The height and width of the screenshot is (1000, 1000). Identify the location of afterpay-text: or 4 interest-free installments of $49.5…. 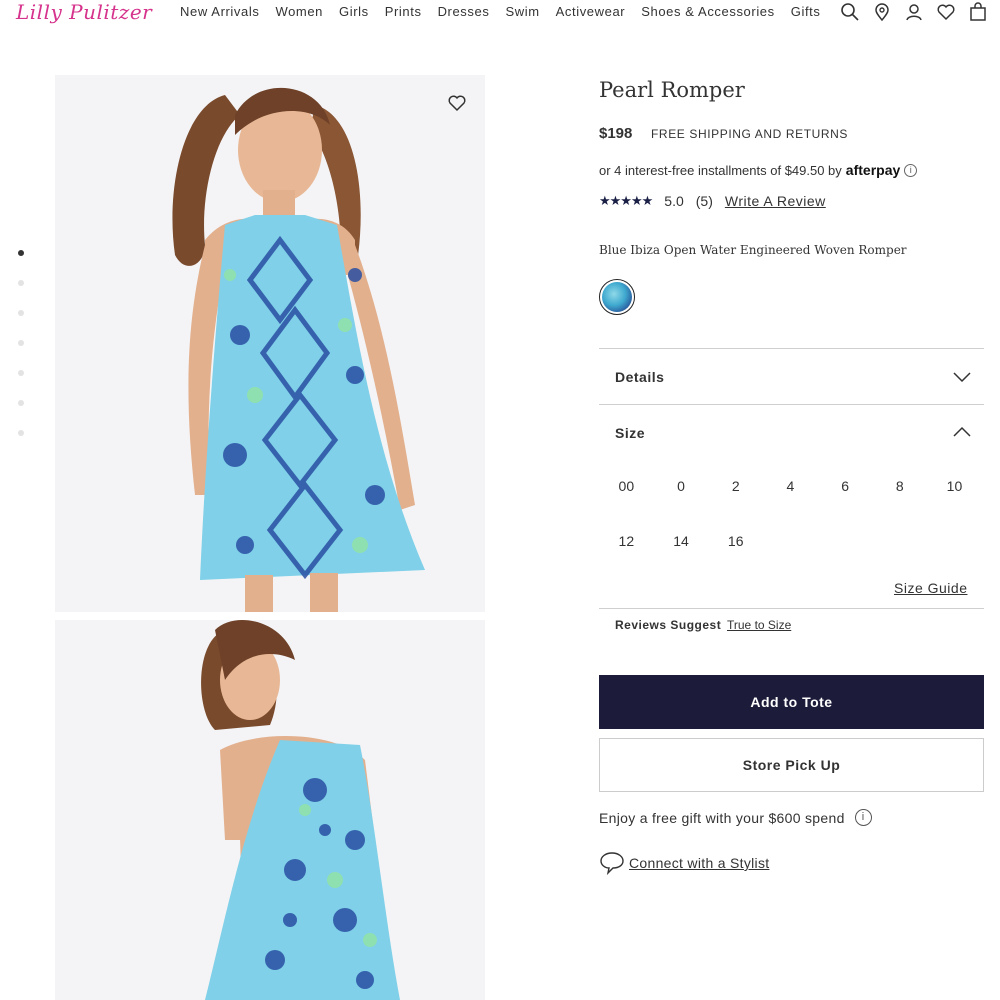
(720, 170).